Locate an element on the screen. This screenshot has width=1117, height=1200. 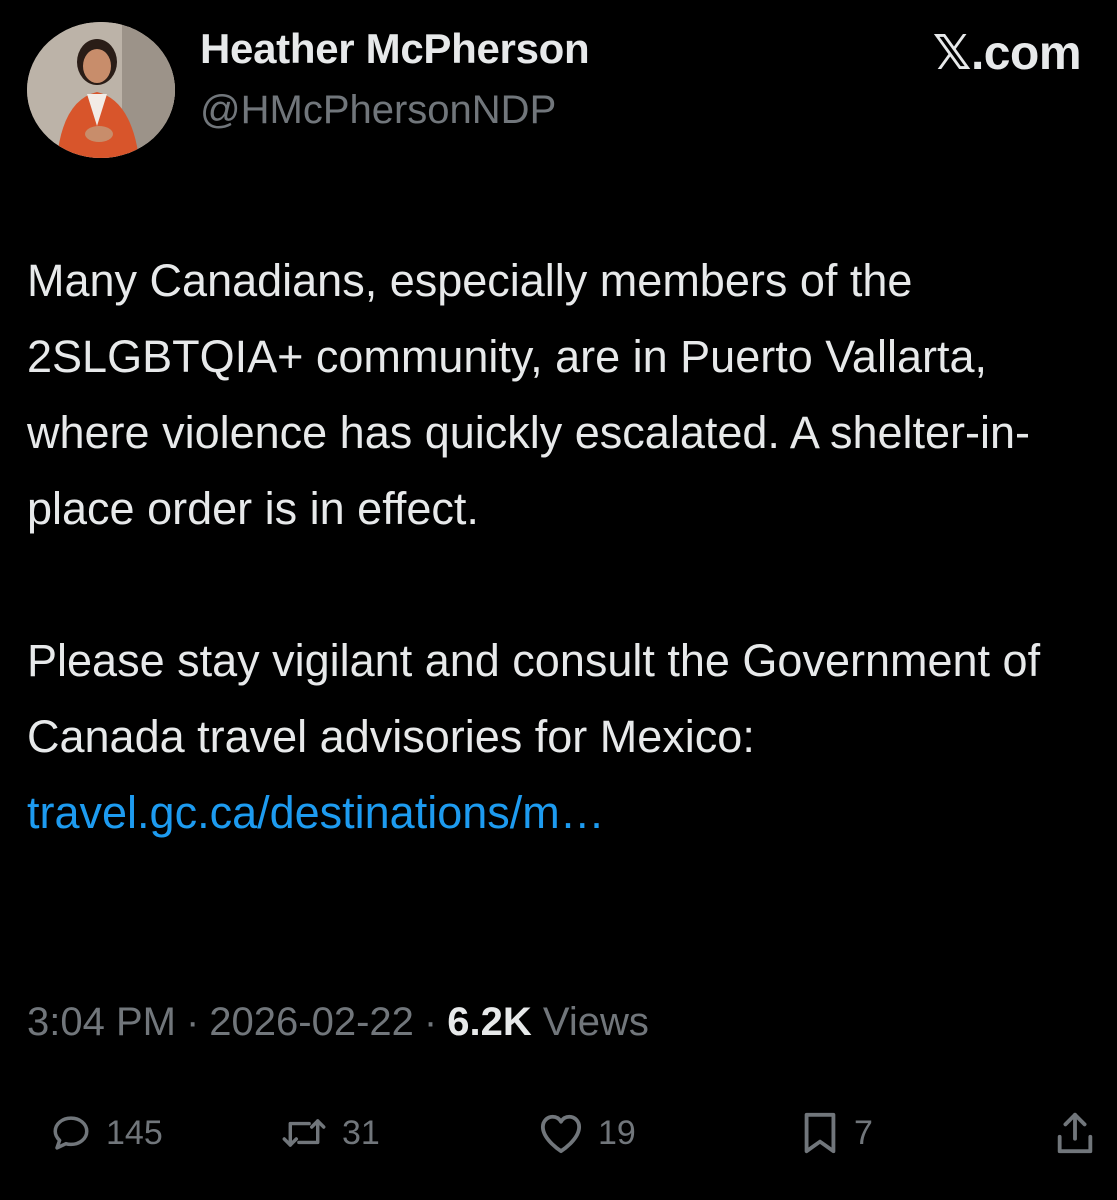
retweet-count: 31 is located at coordinates (361, 1132).